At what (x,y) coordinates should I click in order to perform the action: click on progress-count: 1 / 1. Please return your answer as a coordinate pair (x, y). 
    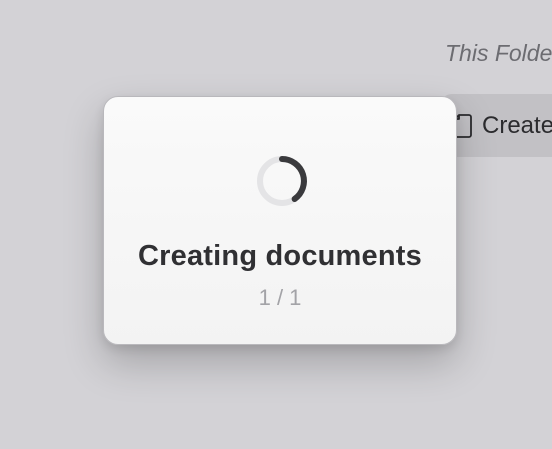
    Looking at the image, I should click on (280, 297).